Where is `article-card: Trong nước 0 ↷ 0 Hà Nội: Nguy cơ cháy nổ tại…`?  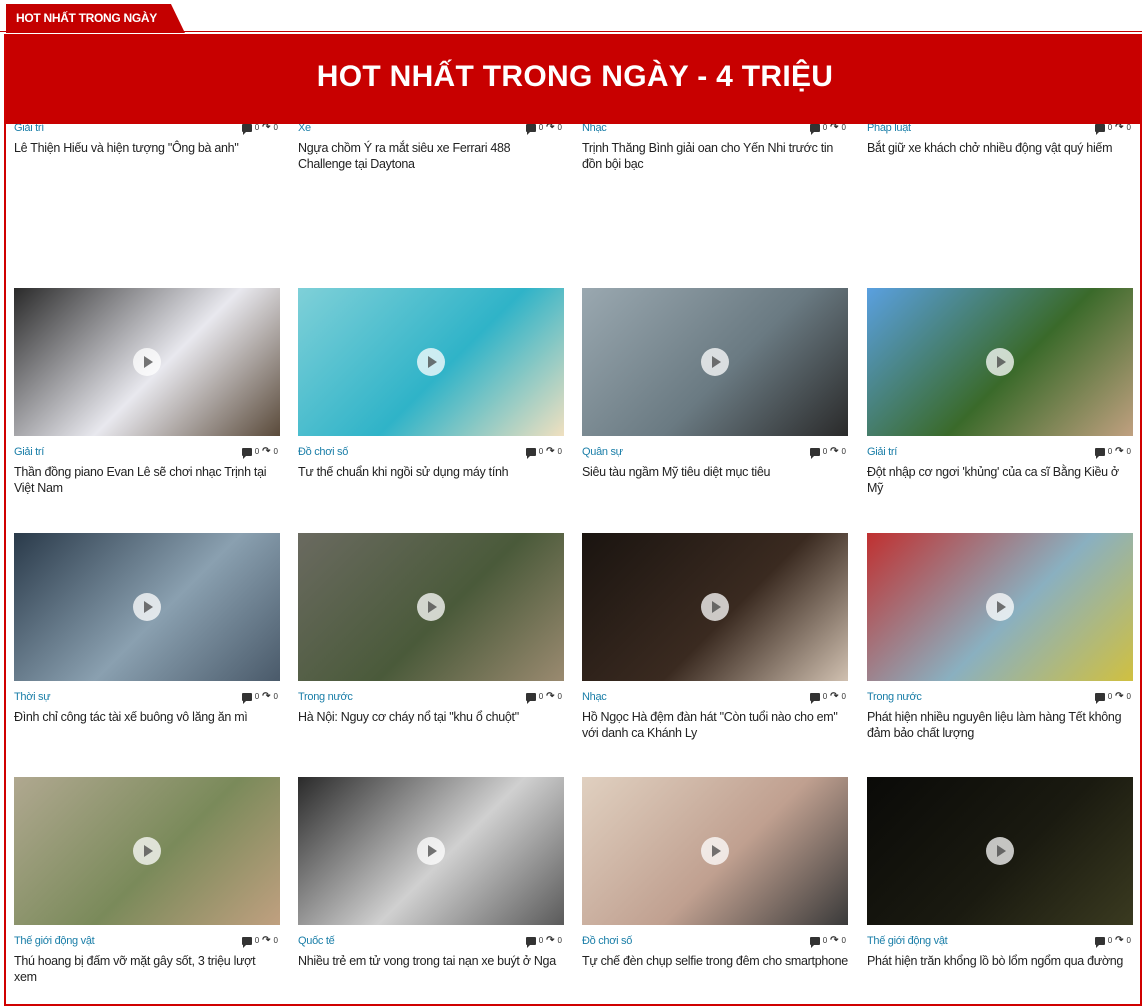 article-card: Trong nước 0 ↷ 0 Hà Nội: Nguy cơ cháy nổ tại… is located at coordinates (431, 629).